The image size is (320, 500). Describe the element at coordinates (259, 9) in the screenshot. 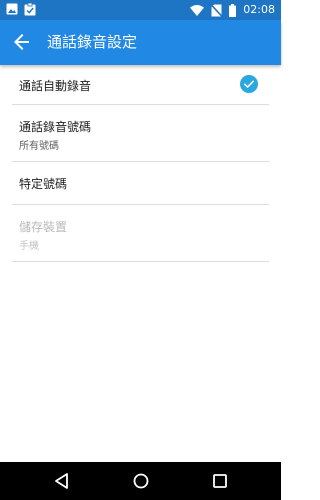

I see `clock: 02:08` at that location.